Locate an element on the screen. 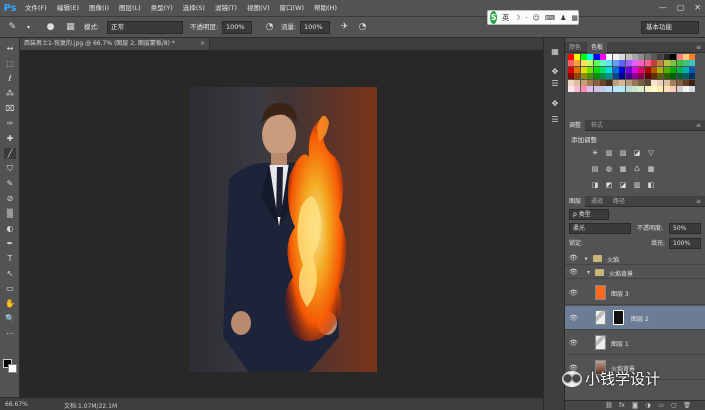 The height and width of the screenshot is (410, 705). channel-mixer-icon: ▦ is located at coordinates (651, 169).